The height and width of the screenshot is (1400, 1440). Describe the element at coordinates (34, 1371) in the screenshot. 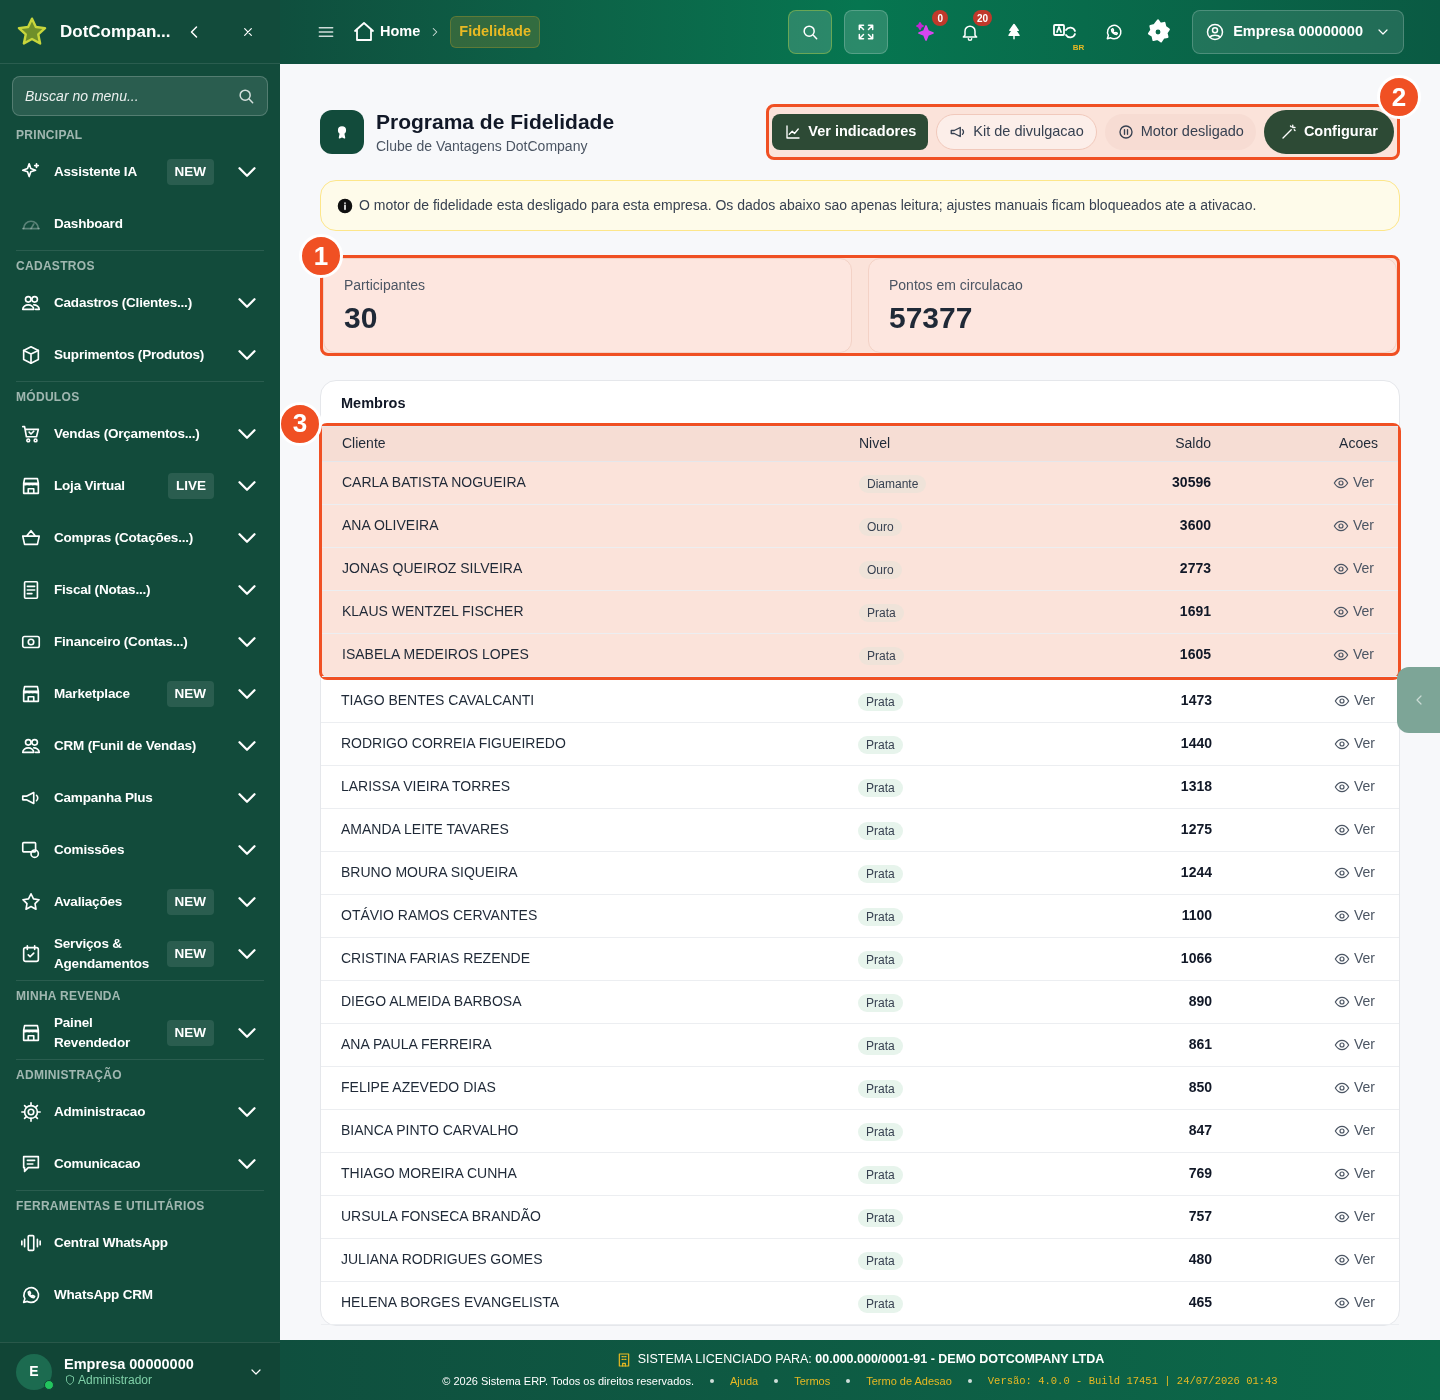

I see `avatar: E` at that location.